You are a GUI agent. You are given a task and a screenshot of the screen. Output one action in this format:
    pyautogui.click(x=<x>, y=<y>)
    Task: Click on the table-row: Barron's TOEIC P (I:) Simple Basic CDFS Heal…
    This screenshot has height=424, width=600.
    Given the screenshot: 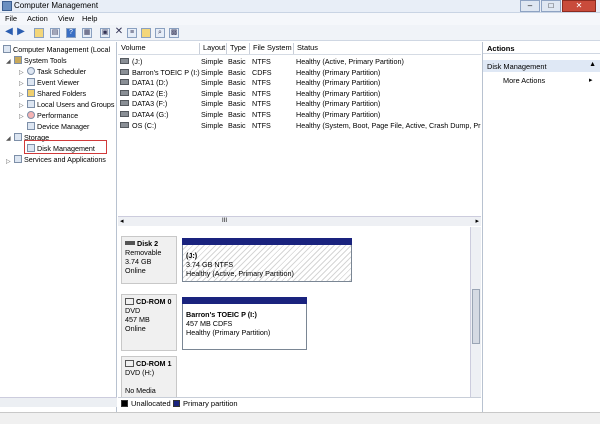 What is the action you would take?
    pyautogui.click(x=299, y=73)
    